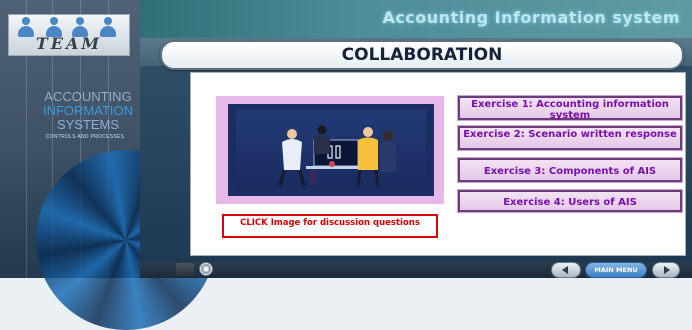 The height and width of the screenshot is (330, 692). I want to click on exercise-3-button: Exercise 3: Components of AIS, so click(570, 170).